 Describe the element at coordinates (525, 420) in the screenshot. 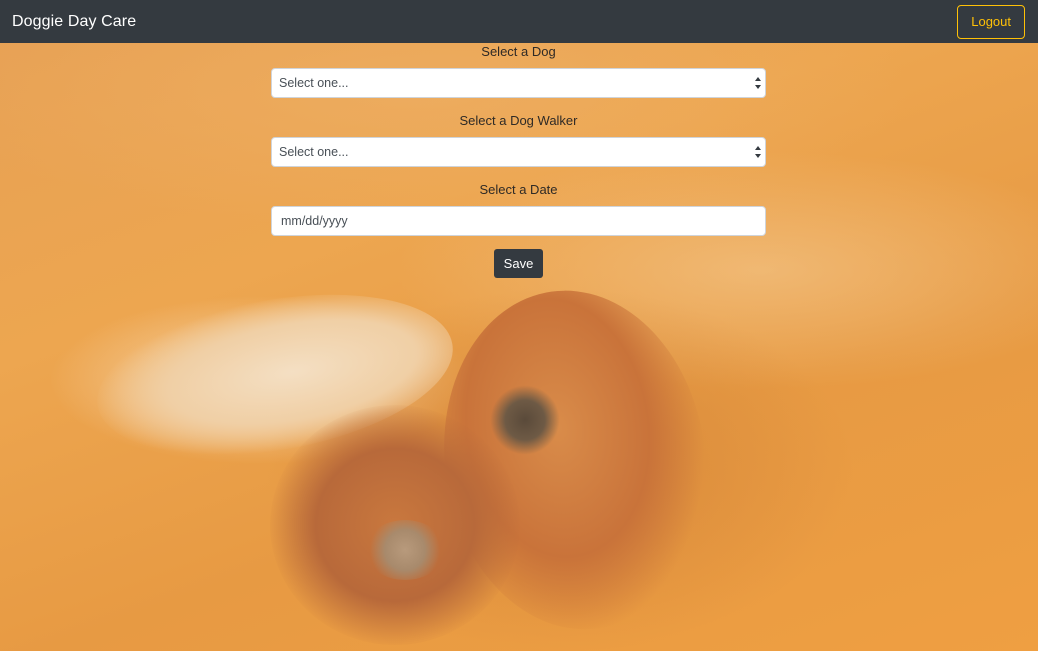

I see `dog-claw` at that location.